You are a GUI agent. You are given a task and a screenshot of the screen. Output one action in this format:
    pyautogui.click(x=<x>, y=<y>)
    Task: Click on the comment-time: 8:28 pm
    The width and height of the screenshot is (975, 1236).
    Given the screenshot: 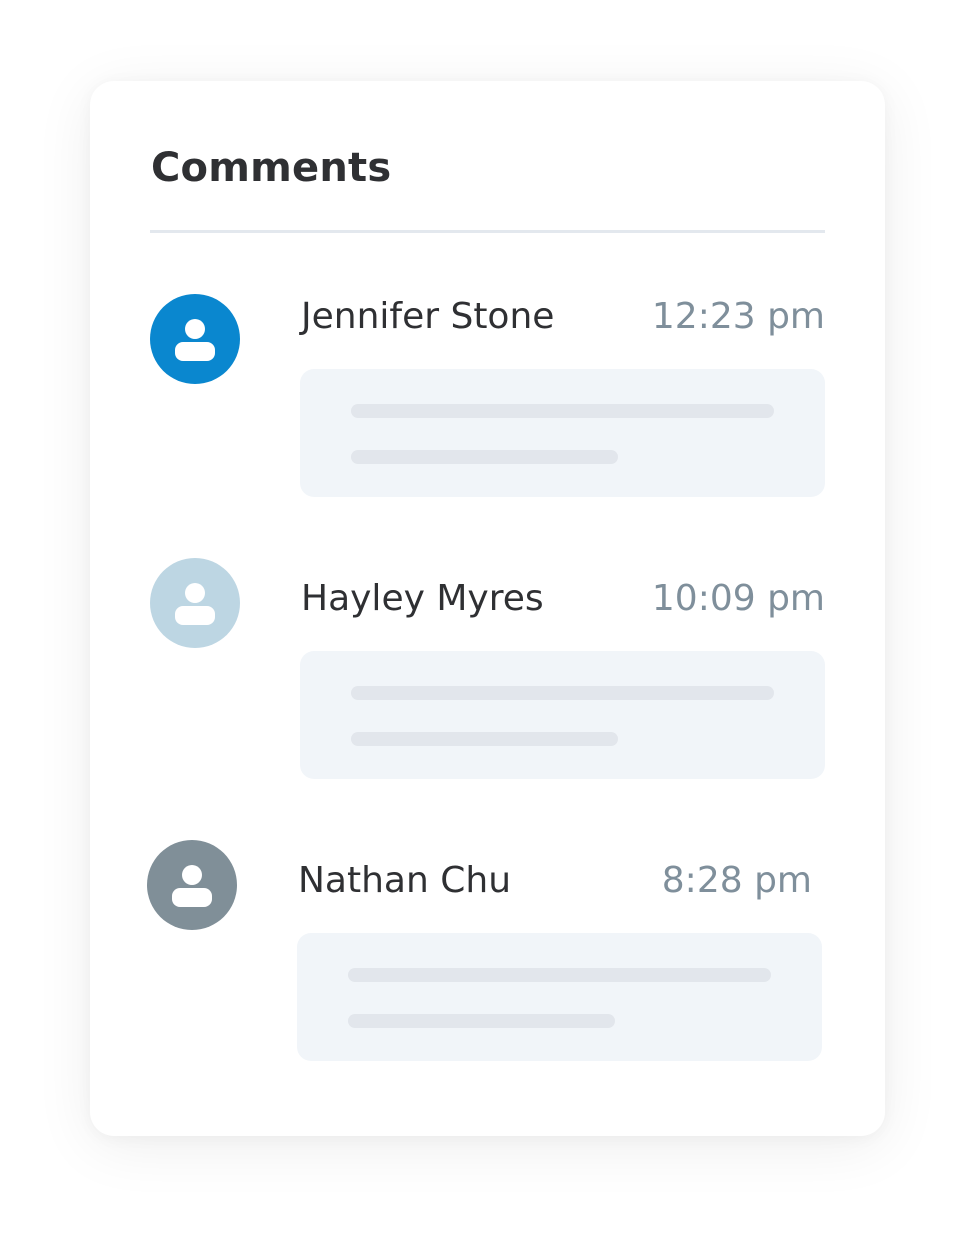 What is the action you would take?
    pyautogui.click(x=736, y=880)
    